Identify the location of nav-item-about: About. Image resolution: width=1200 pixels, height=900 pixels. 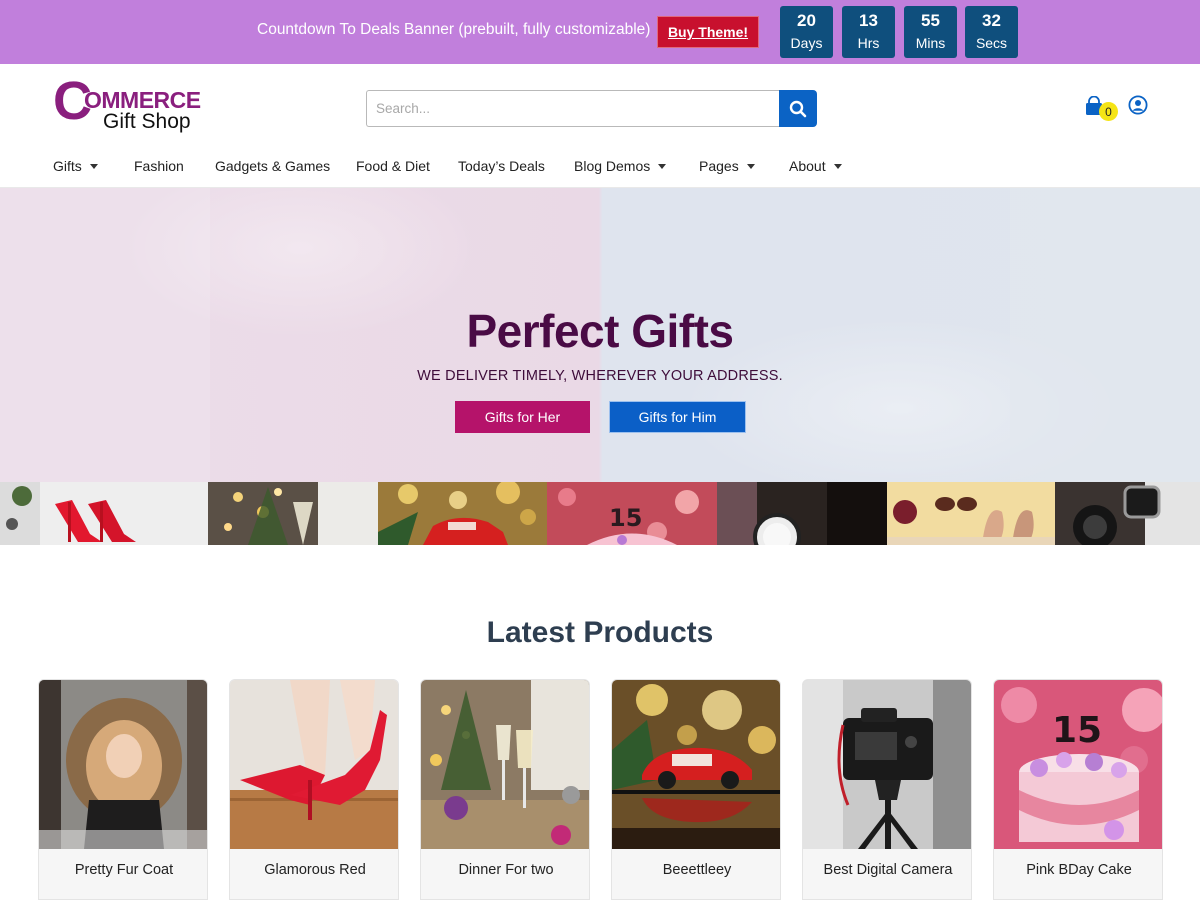
(815, 166).